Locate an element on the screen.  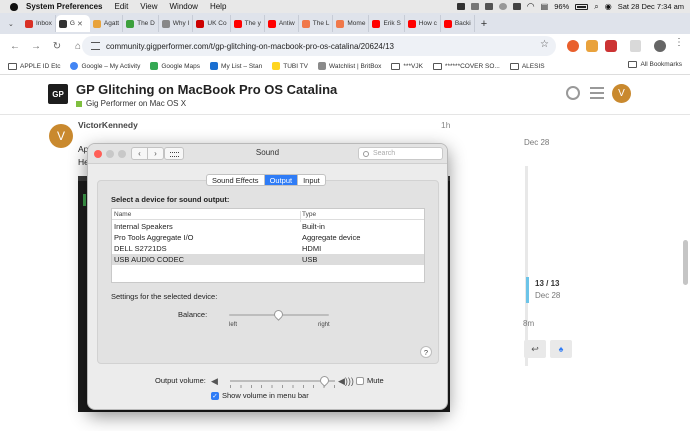
youtube-icon is located at coordinates (447, 23).